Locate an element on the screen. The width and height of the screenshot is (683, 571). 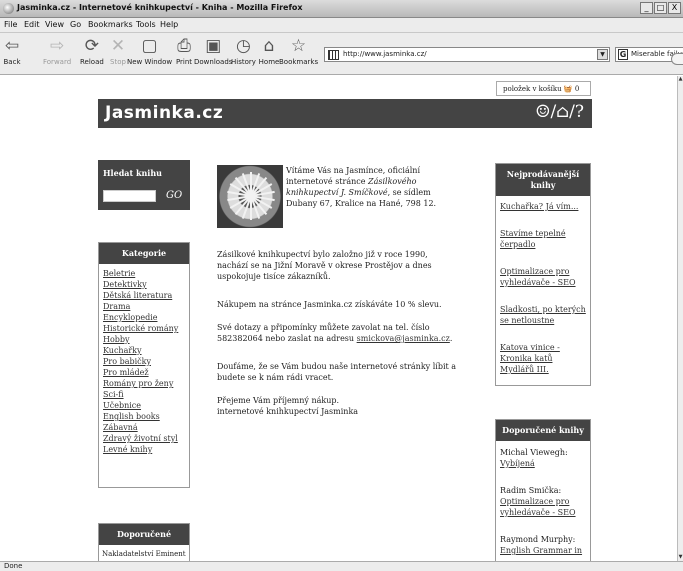
category-link: Hobby is located at coordinates (144, 339).